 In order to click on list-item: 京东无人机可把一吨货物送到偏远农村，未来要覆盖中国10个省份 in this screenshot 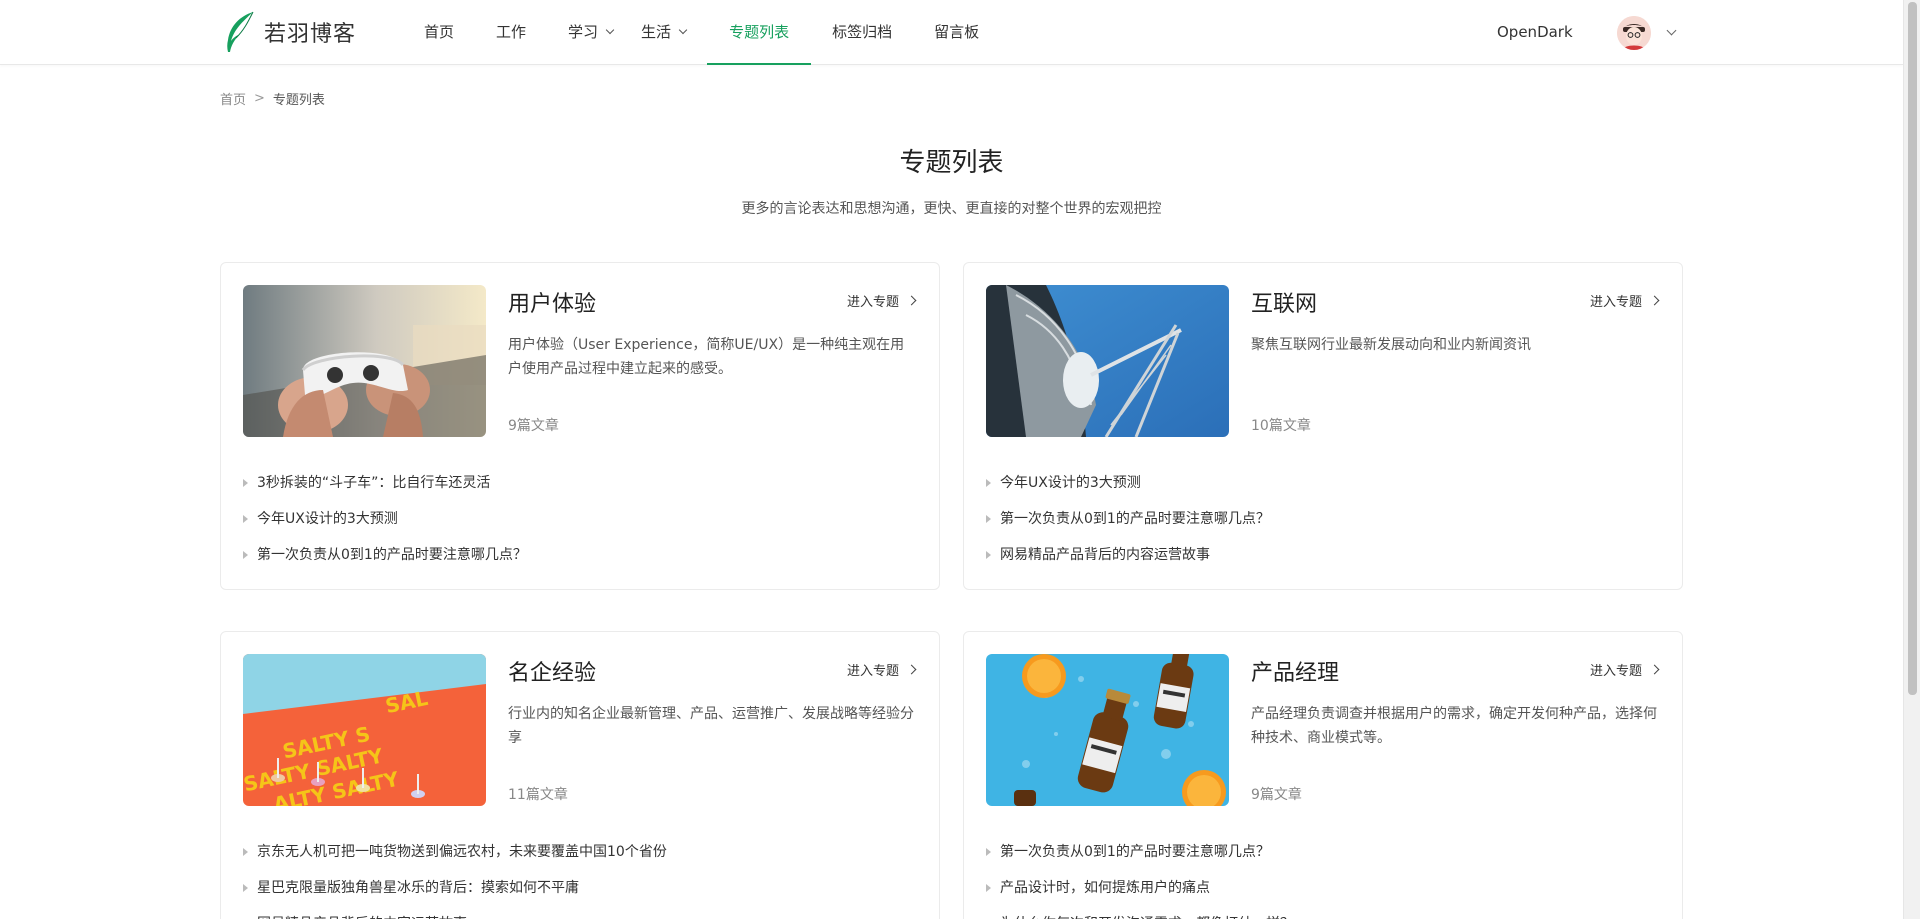, I will do `click(455, 852)`.